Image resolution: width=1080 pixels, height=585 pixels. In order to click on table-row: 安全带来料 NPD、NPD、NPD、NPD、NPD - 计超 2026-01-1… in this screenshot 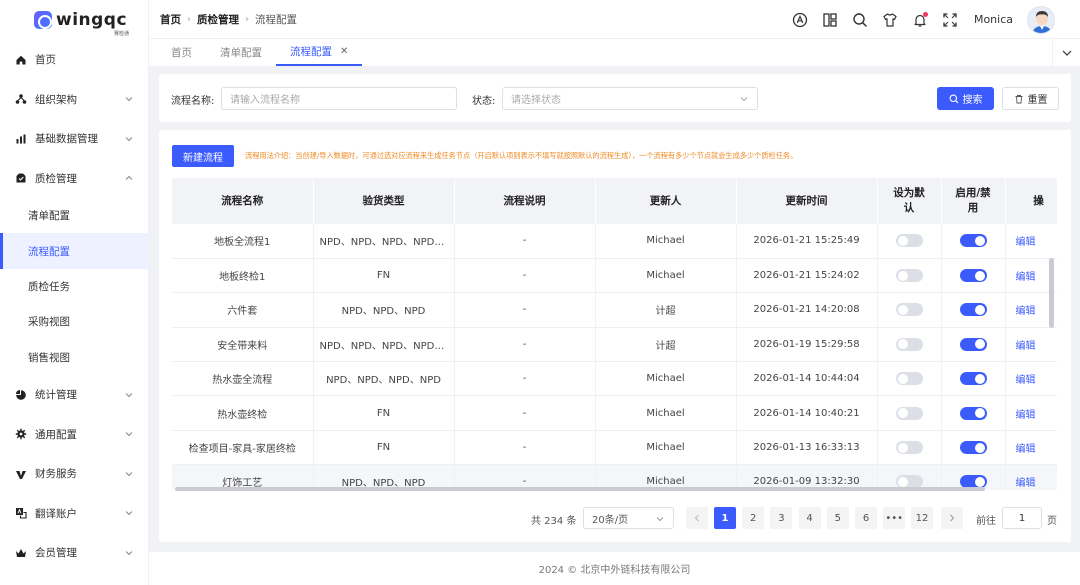, I will do `click(614, 345)`.